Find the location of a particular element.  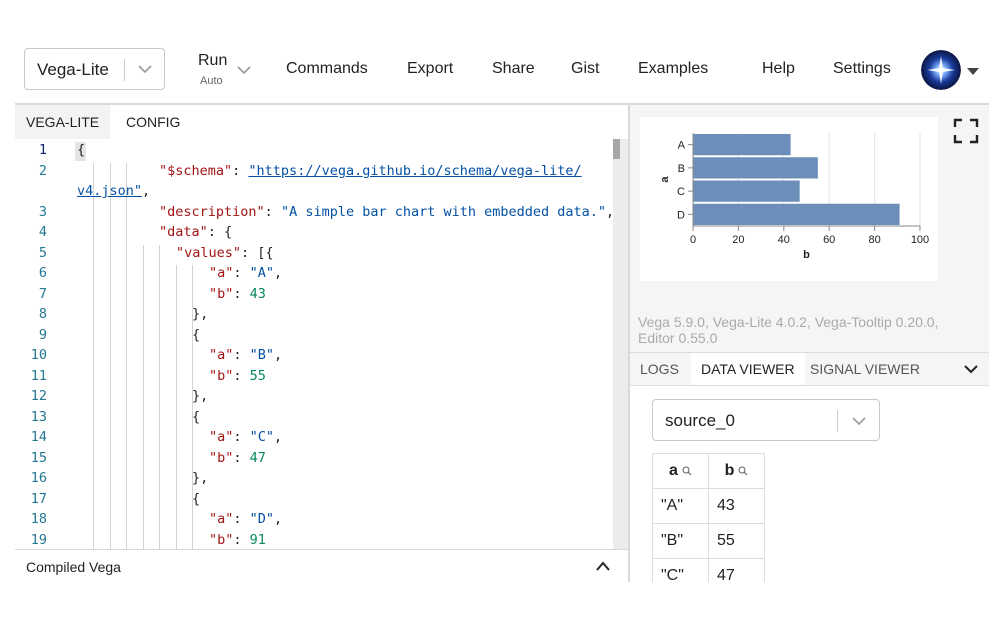

json-key: "data" is located at coordinates (183, 232).